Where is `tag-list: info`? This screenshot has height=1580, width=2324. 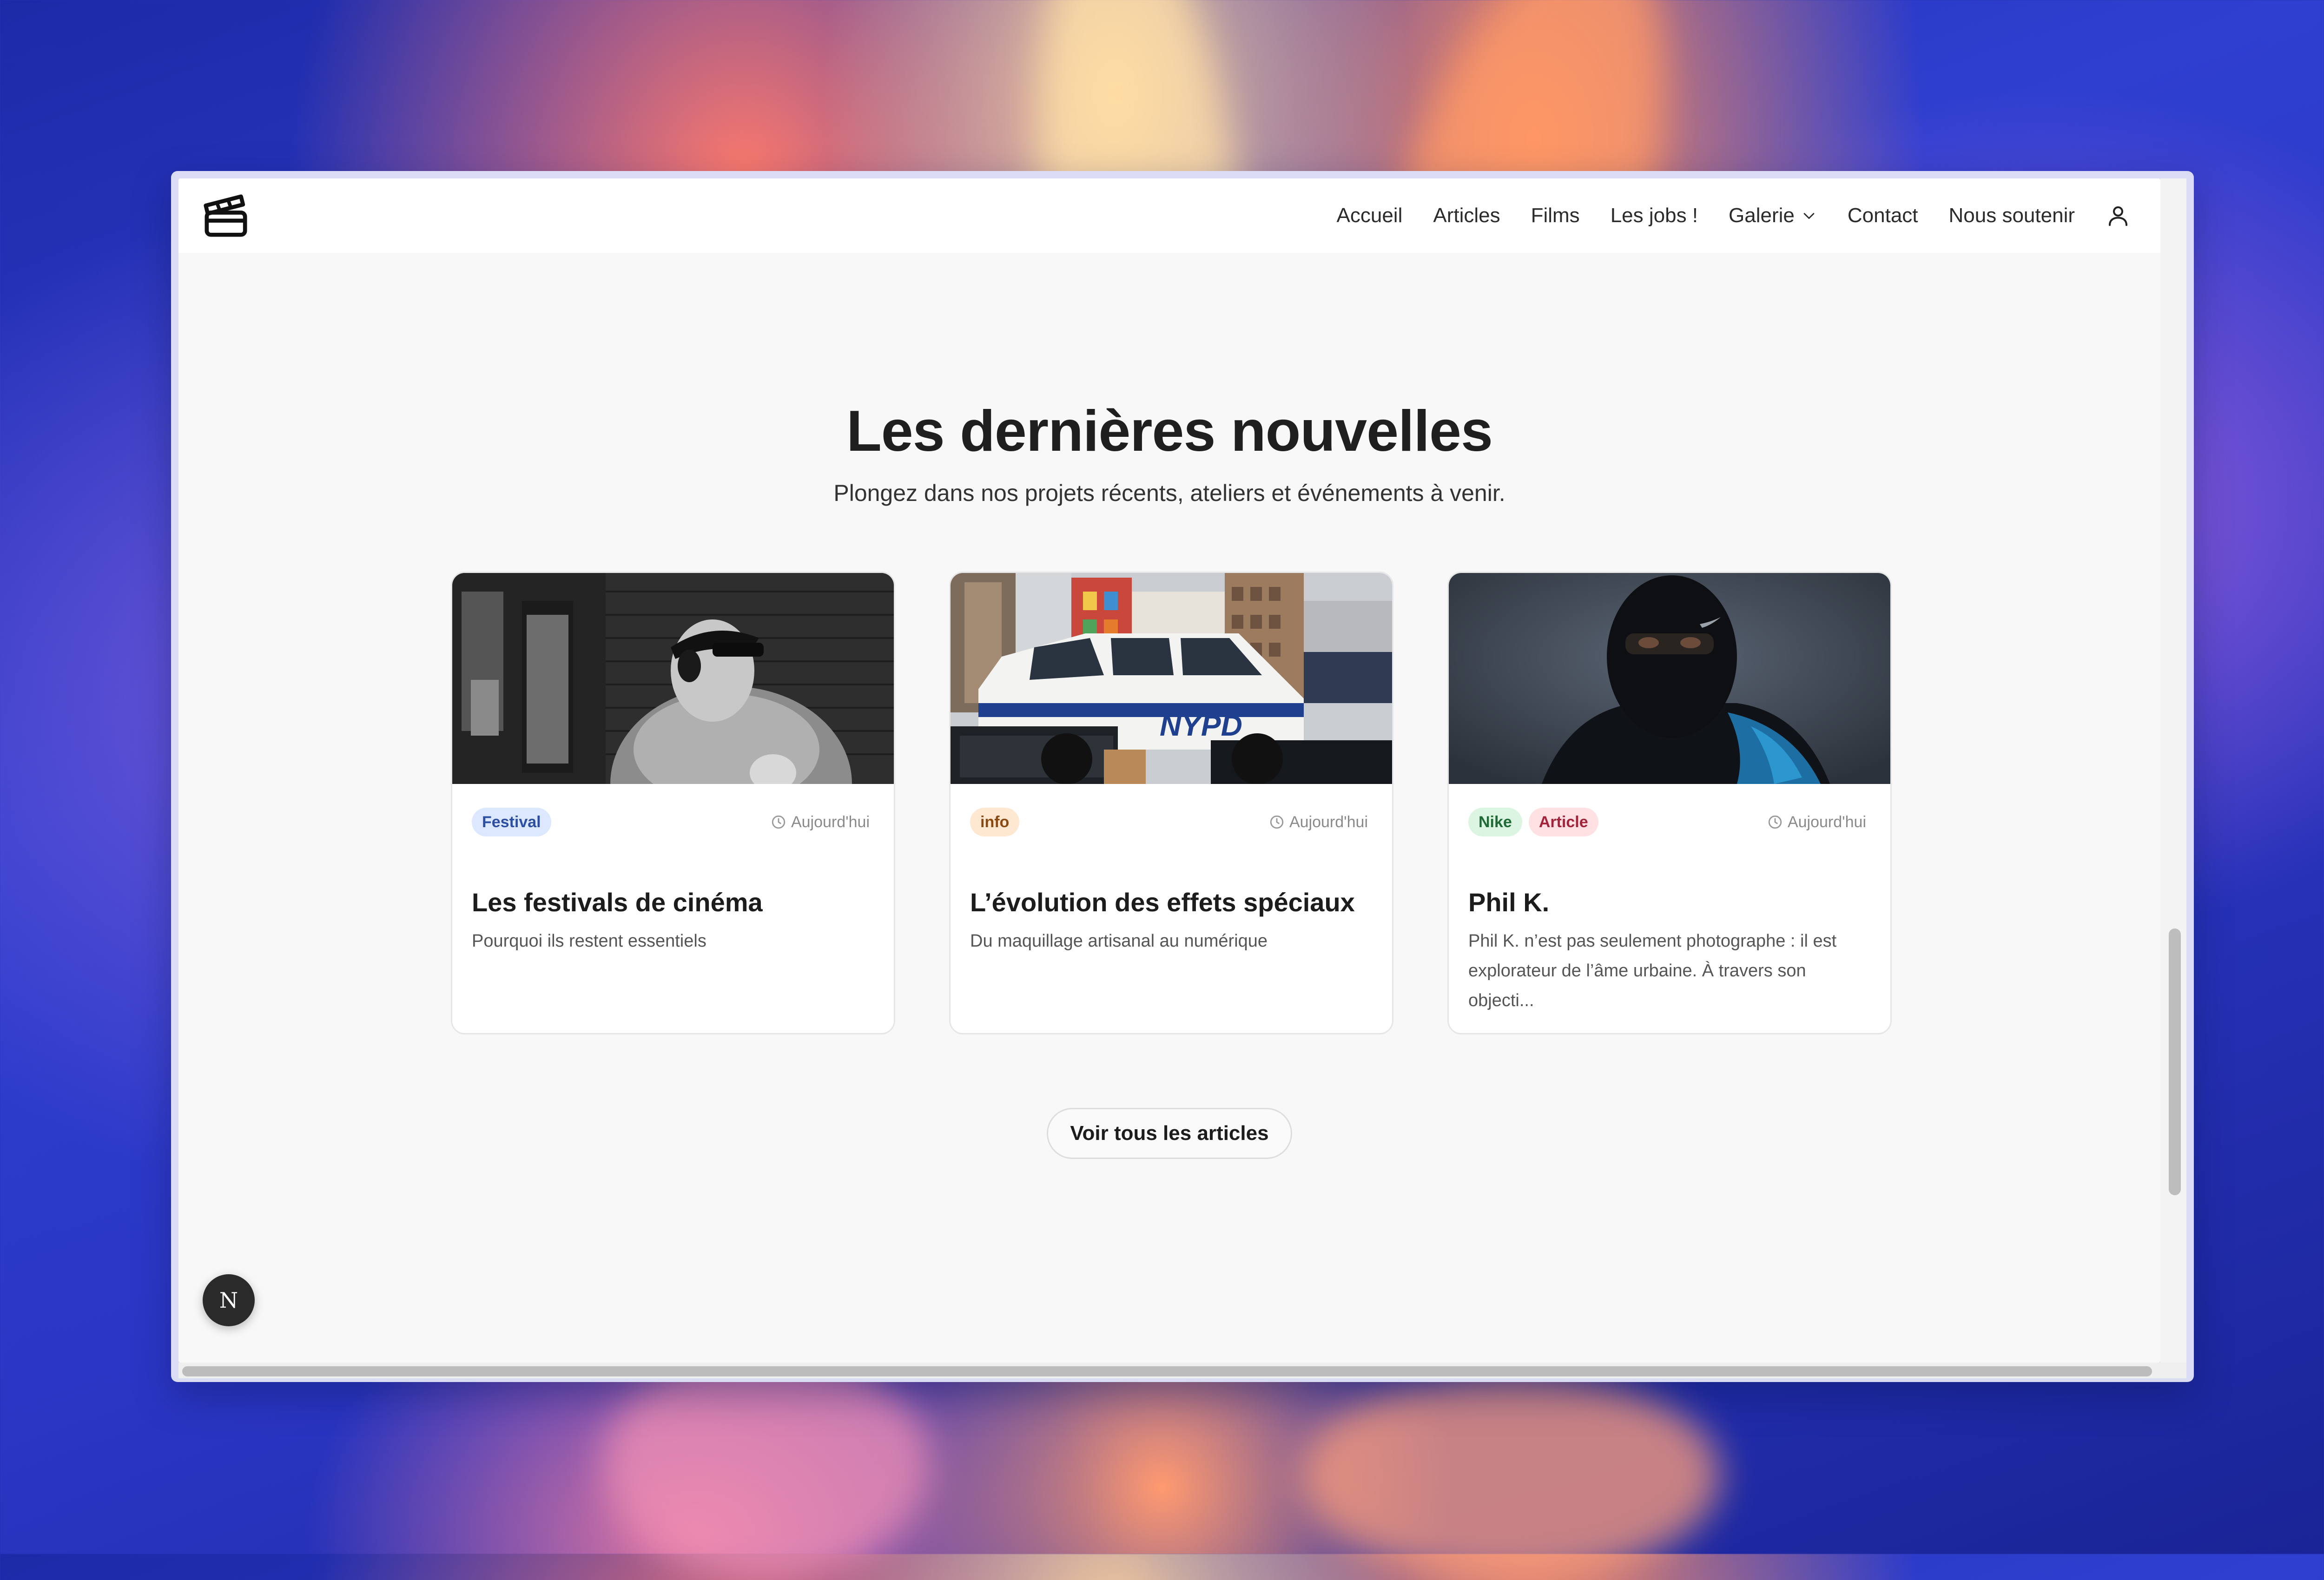
tag-list: info is located at coordinates (995, 822).